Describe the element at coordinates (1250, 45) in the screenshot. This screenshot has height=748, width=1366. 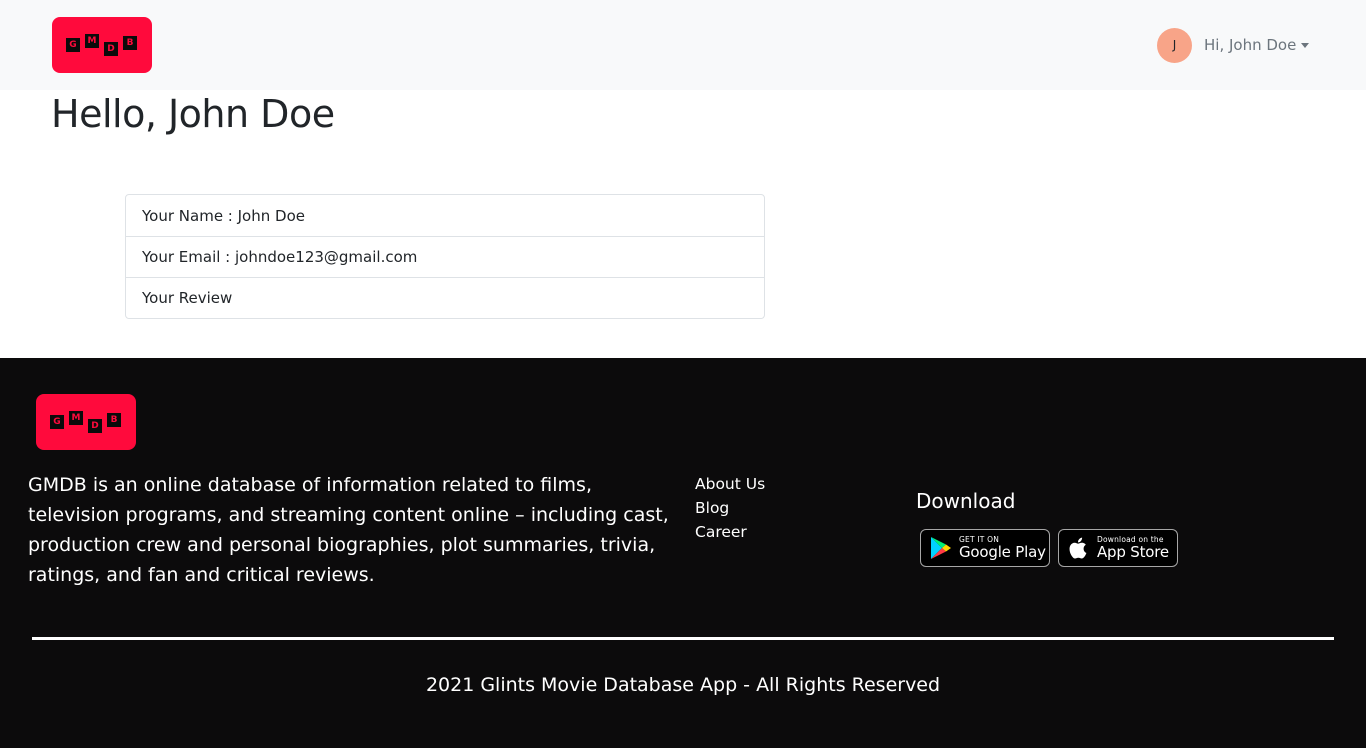
I see `user-greeting: Hi, John Doe` at that location.